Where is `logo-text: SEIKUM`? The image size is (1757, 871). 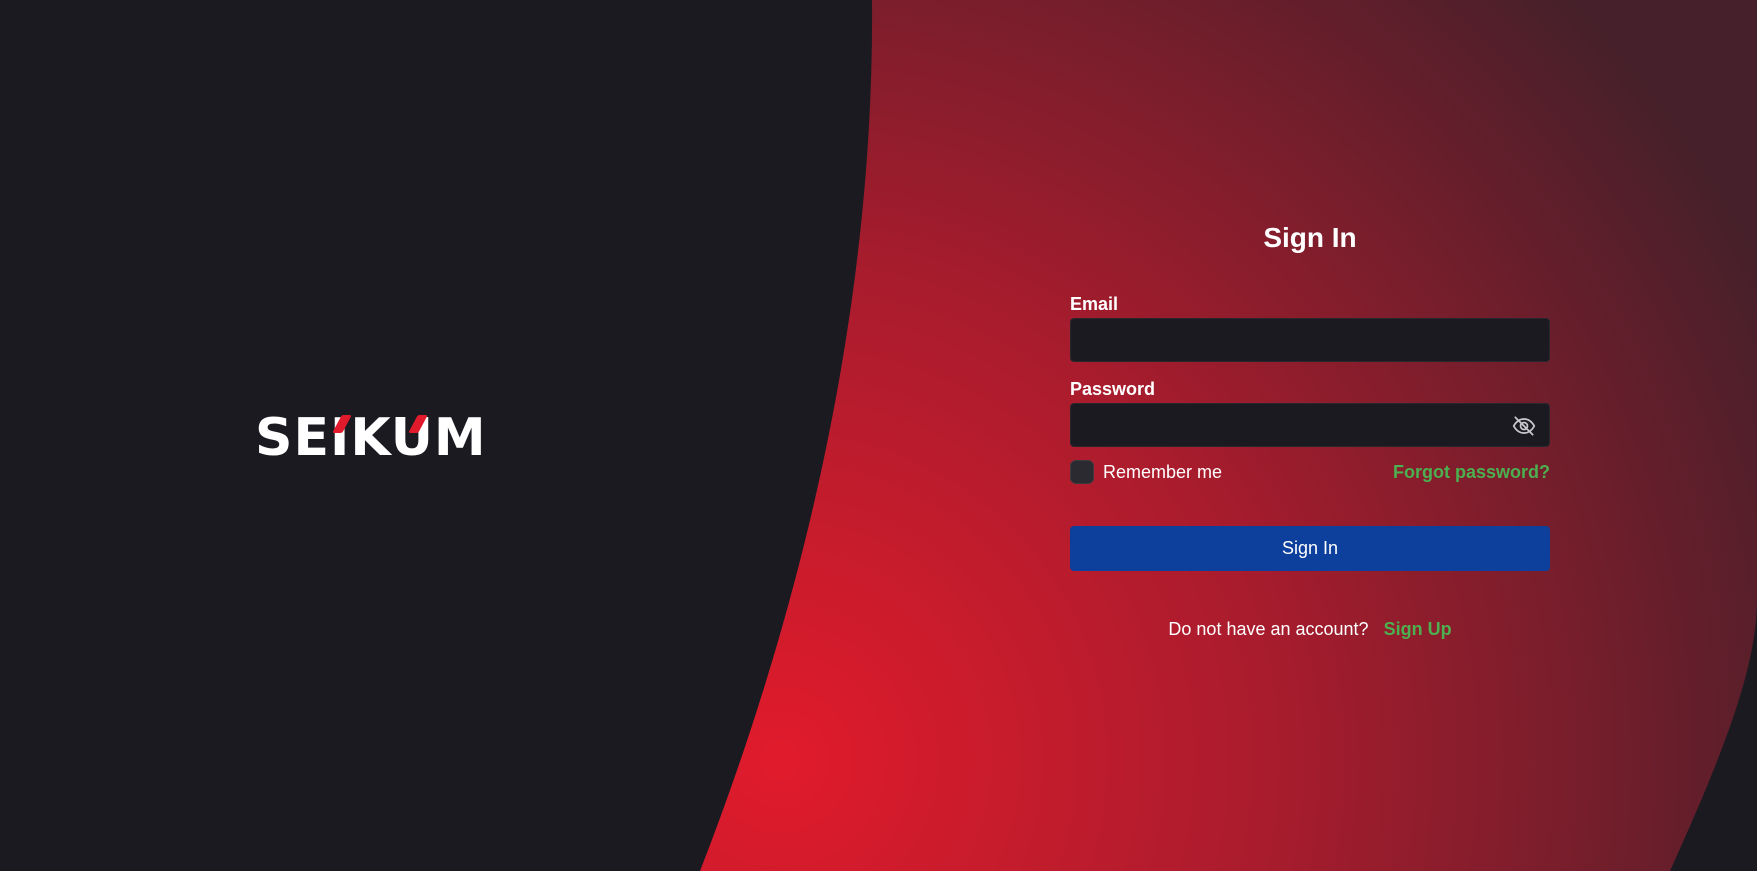
logo-text: SEIKUM is located at coordinates (371, 438).